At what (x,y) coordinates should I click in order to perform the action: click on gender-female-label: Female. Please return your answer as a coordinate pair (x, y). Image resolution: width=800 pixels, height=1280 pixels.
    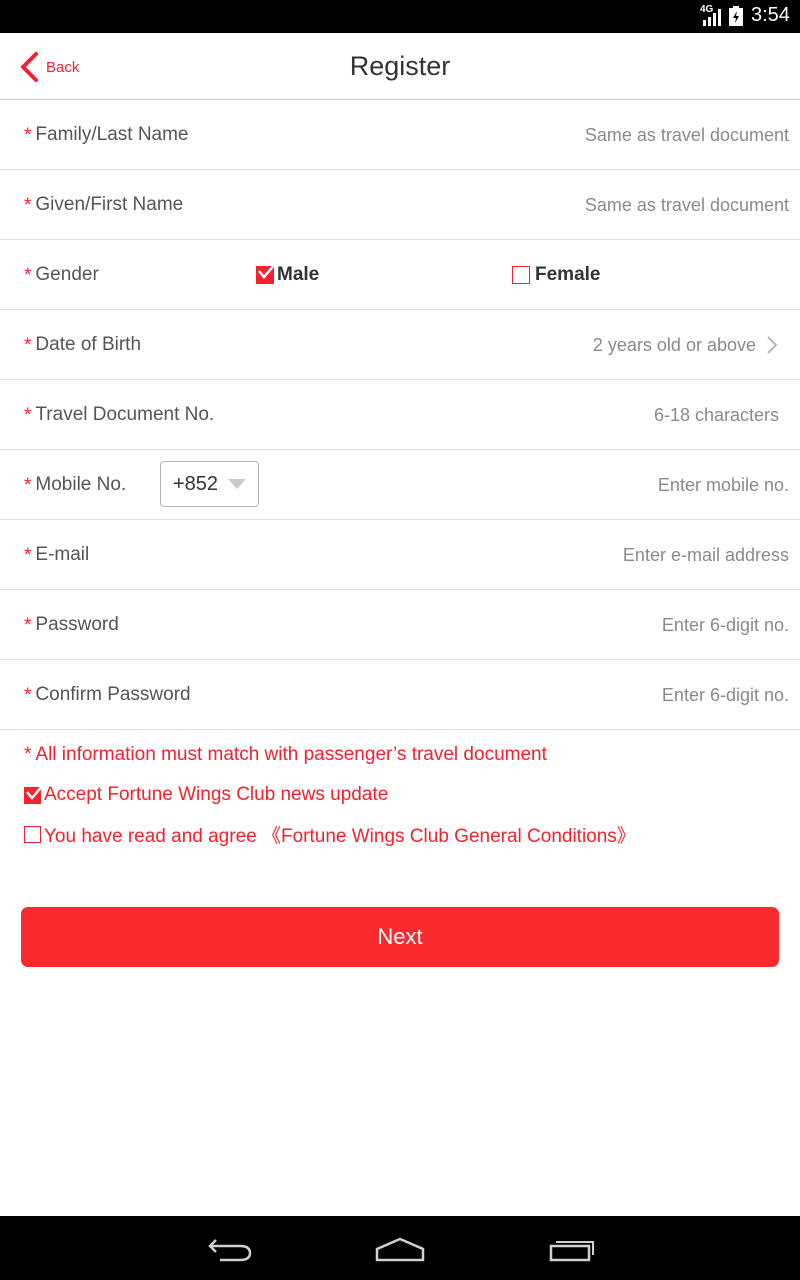
    Looking at the image, I should click on (568, 274).